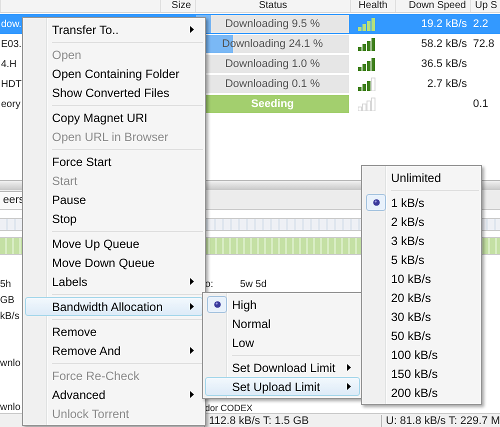  Describe the element at coordinates (481, 24) in the screenshot. I see `up-speed: 2.2` at that location.